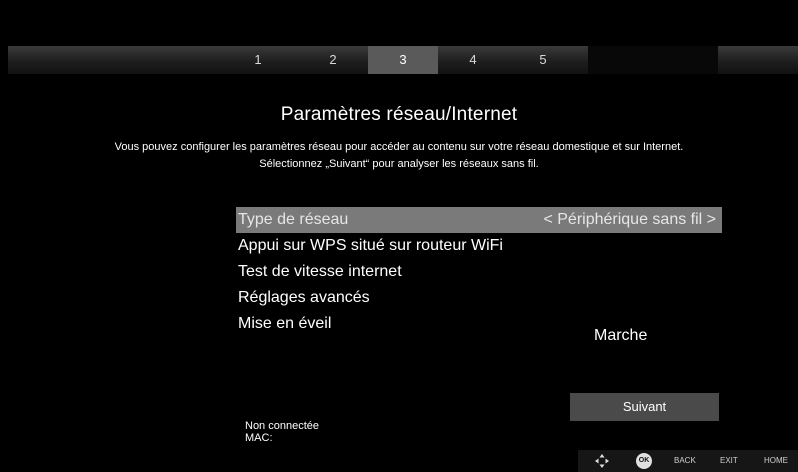  I want to click on step-indicator: 1 2 3 4 5, so click(403, 60).